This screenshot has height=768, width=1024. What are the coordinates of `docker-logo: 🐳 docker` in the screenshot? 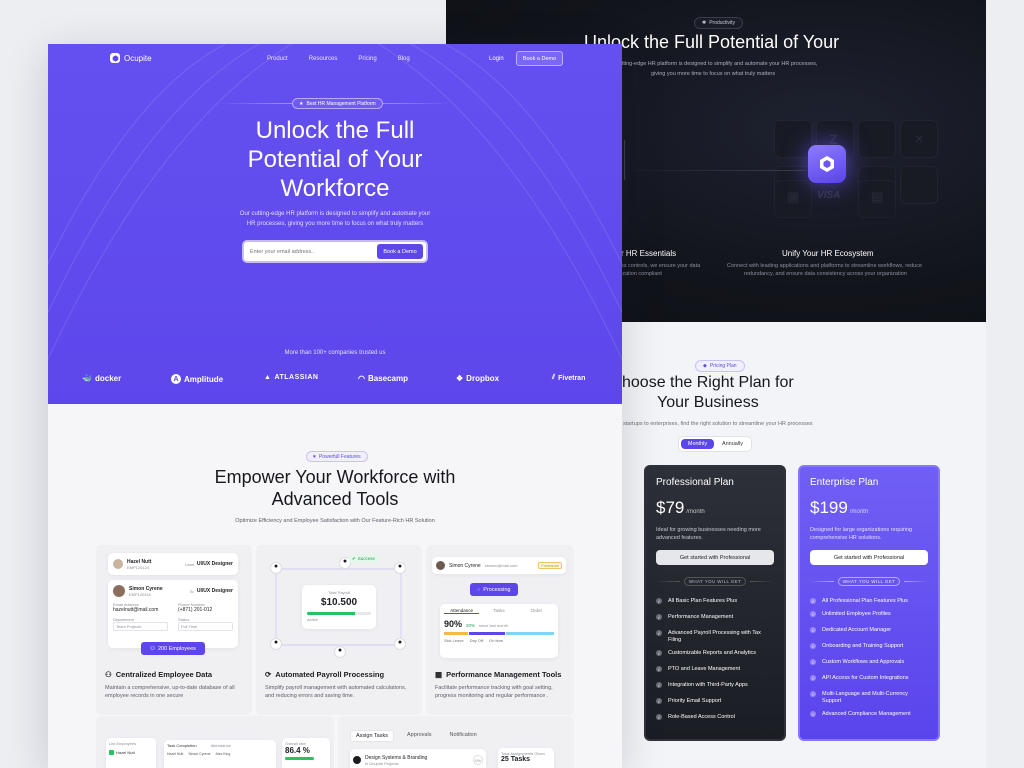 It's located at (101, 378).